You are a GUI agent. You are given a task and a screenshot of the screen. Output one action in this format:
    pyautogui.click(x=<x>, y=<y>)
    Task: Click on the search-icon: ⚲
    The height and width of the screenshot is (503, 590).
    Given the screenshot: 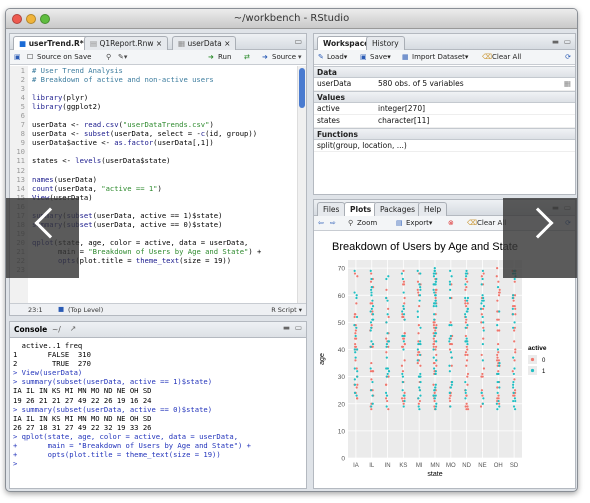 What is the action you would take?
    pyautogui.click(x=108, y=57)
    